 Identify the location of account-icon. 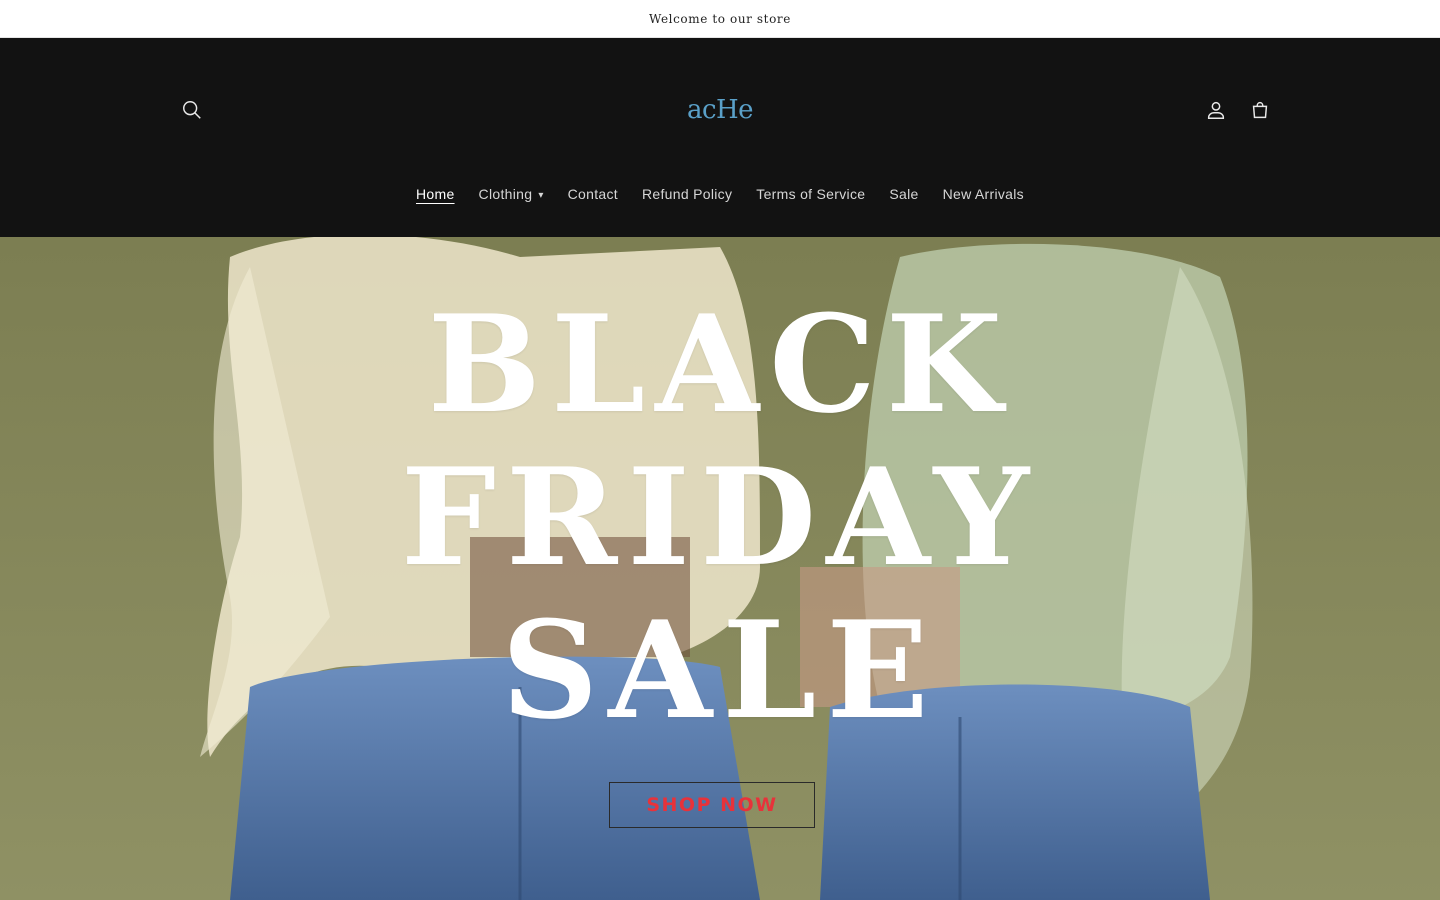
(1216, 110).